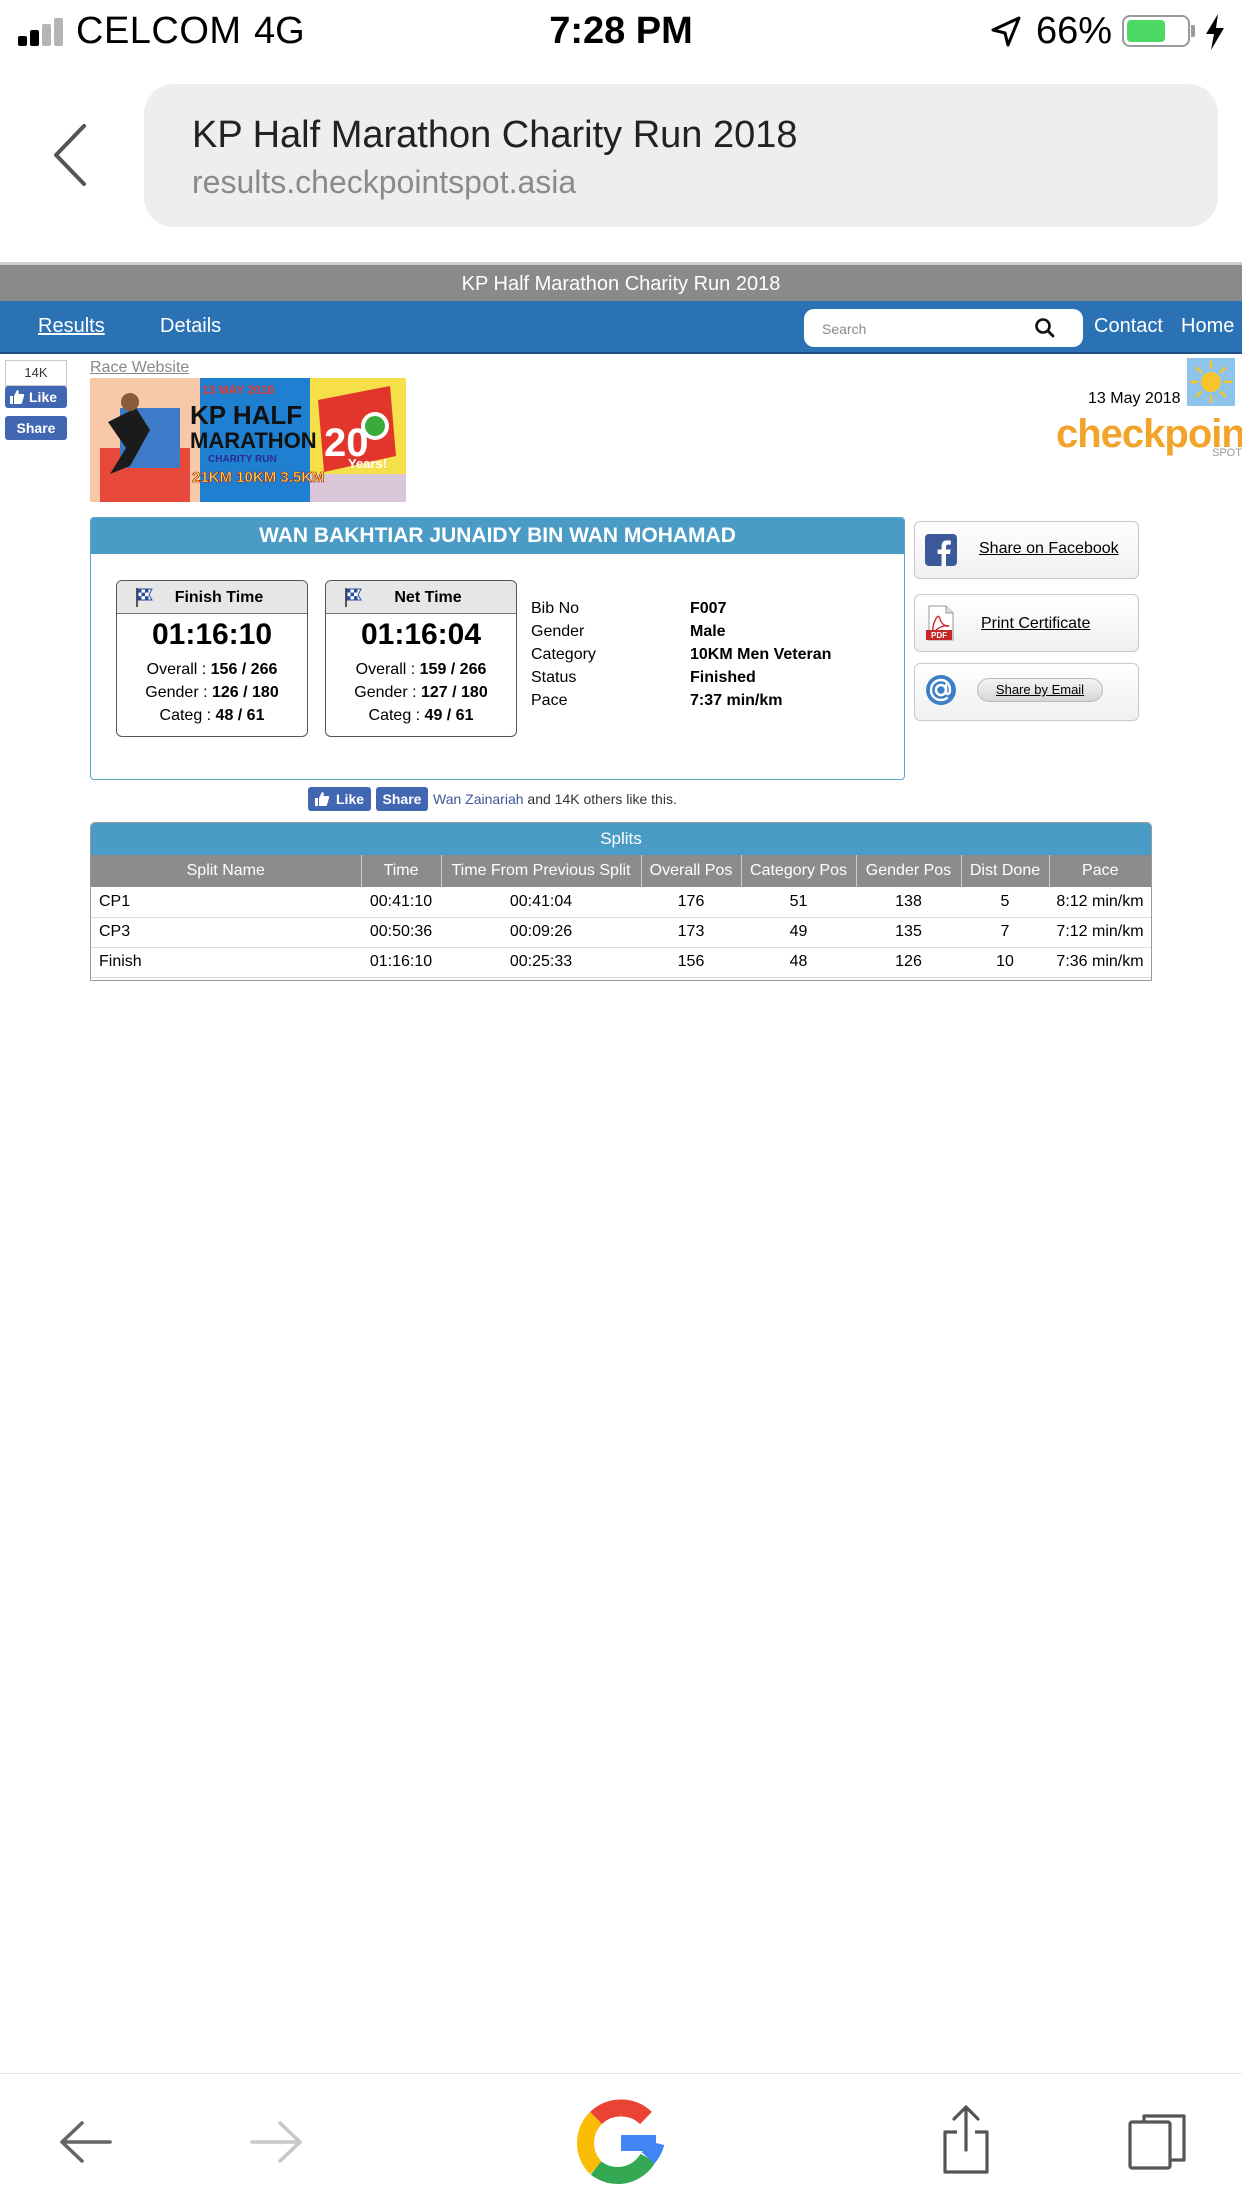 This screenshot has width=1242, height=2208. Describe the element at coordinates (798, 932) in the screenshot. I see `table-cell: 49` at that location.